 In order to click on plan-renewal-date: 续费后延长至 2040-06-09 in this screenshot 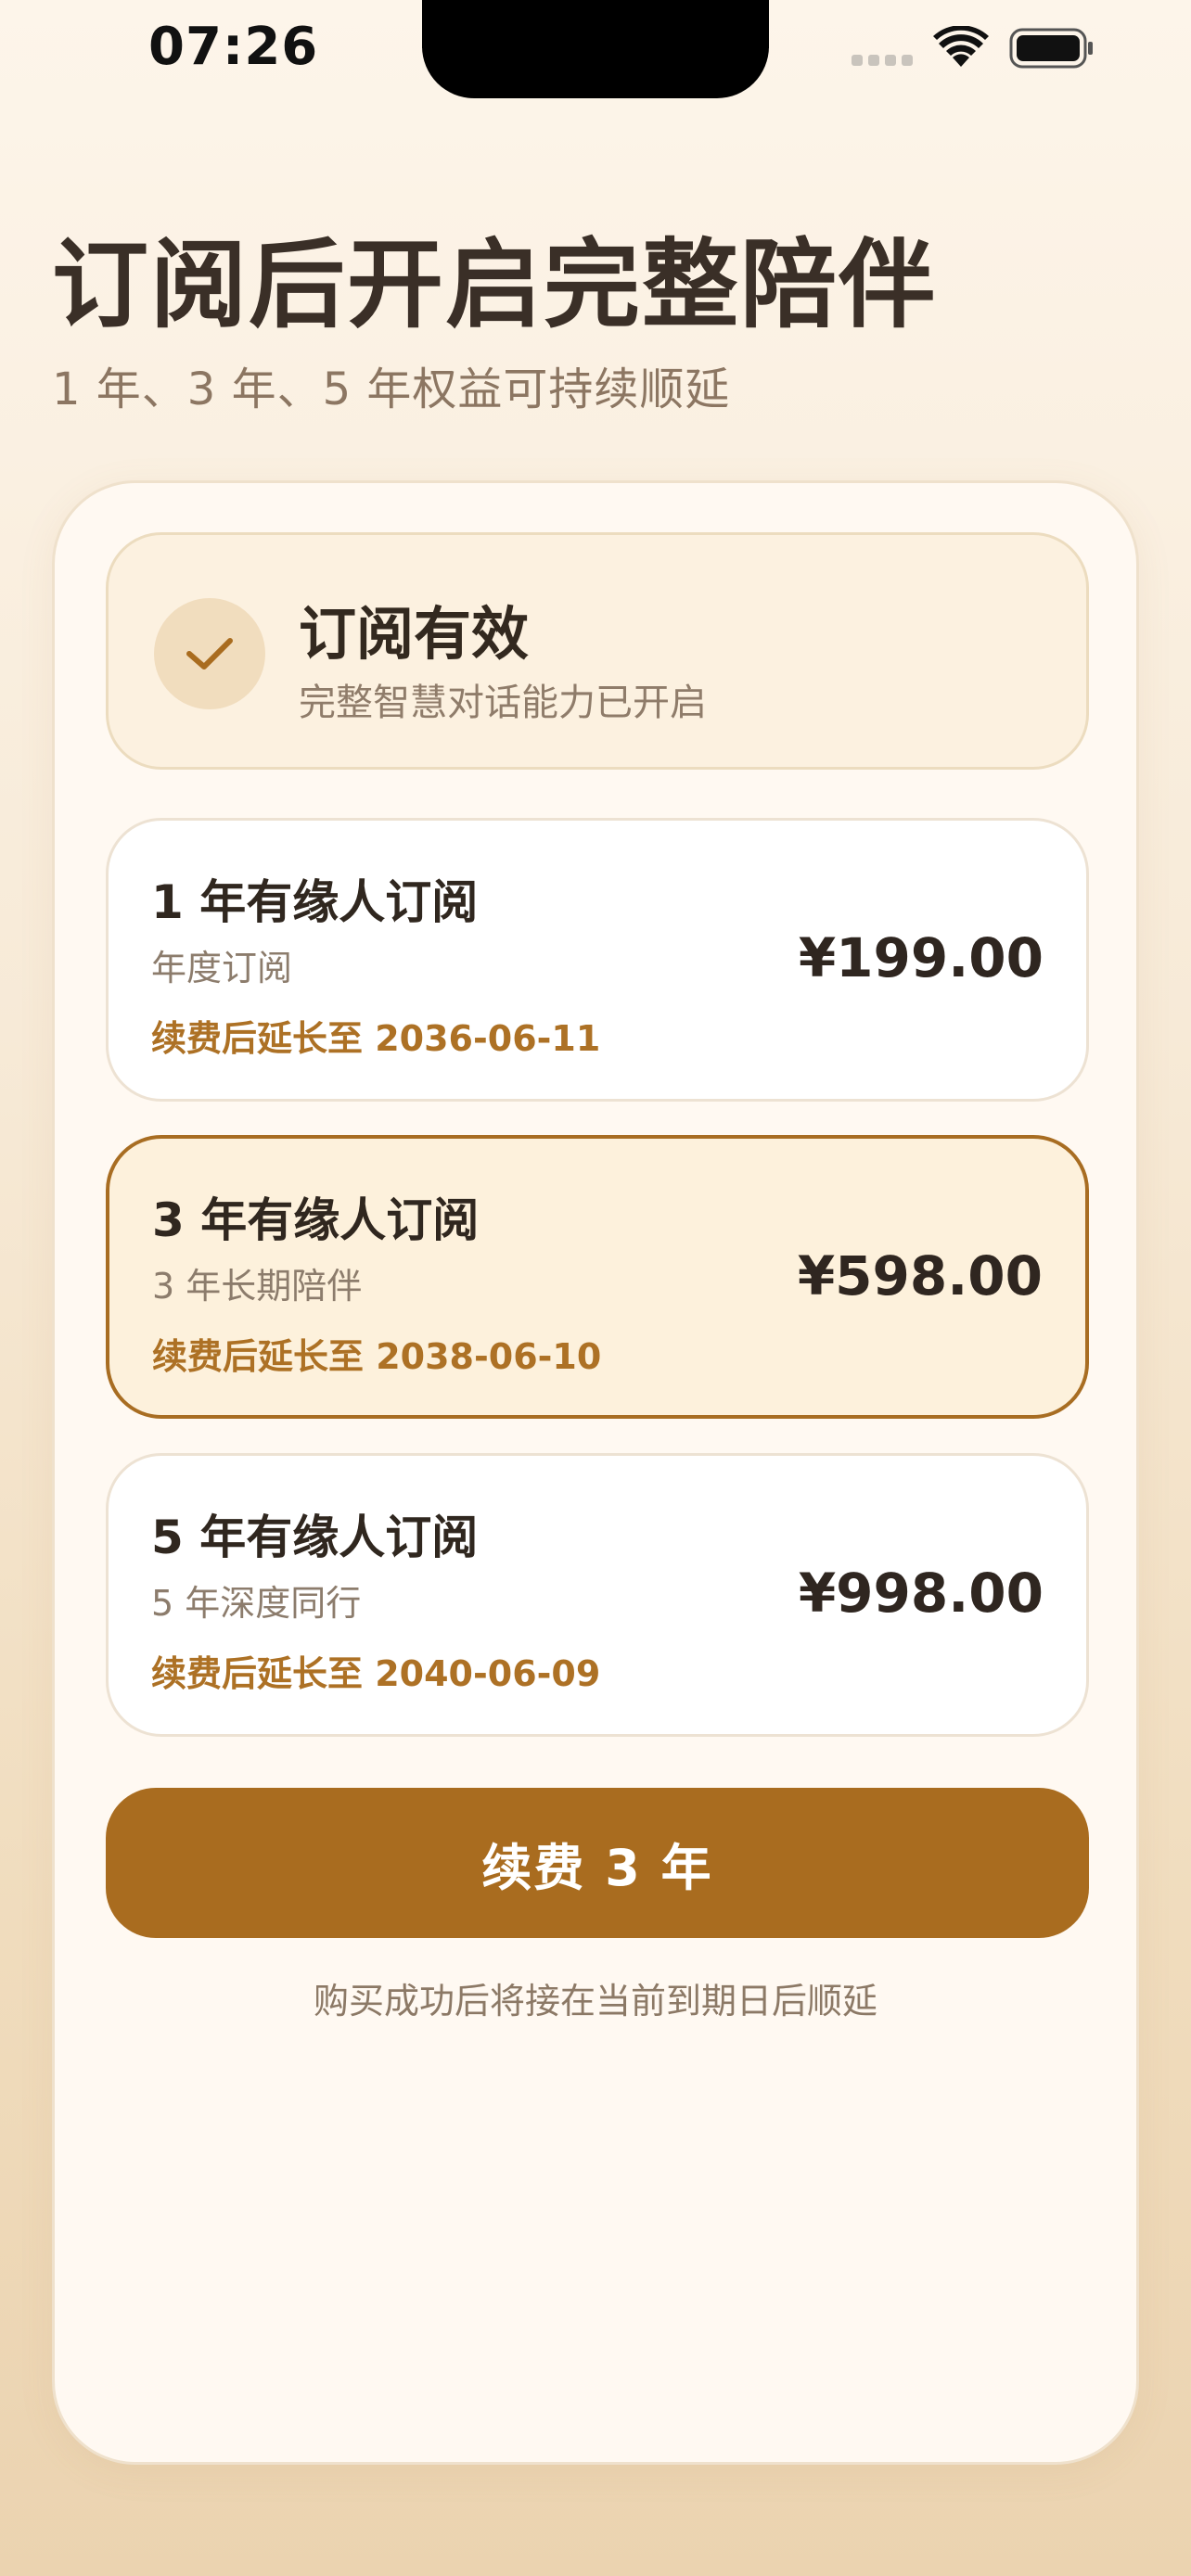, I will do `click(376, 1673)`.